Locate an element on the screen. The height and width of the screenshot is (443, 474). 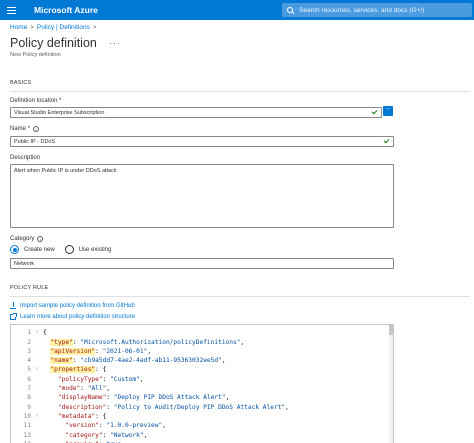
json-key: "properties" is located at coordinates (73, 370).